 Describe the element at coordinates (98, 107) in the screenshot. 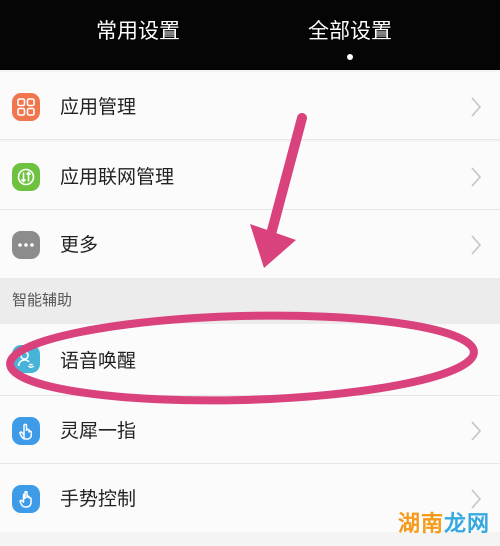

I see `settings-item-label: 应用管理` at that location.